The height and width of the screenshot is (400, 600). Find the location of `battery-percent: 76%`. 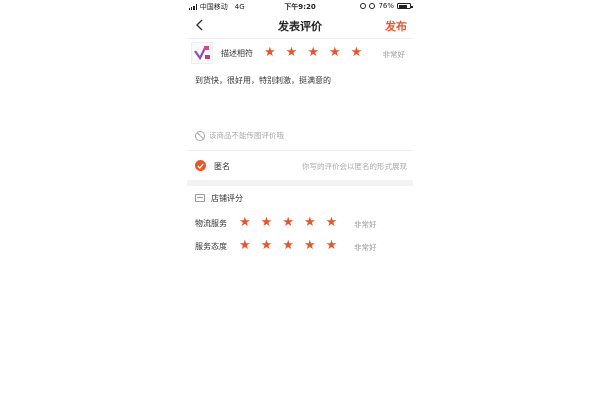

battery-percent: 76% is located at coordinates (386, 6).